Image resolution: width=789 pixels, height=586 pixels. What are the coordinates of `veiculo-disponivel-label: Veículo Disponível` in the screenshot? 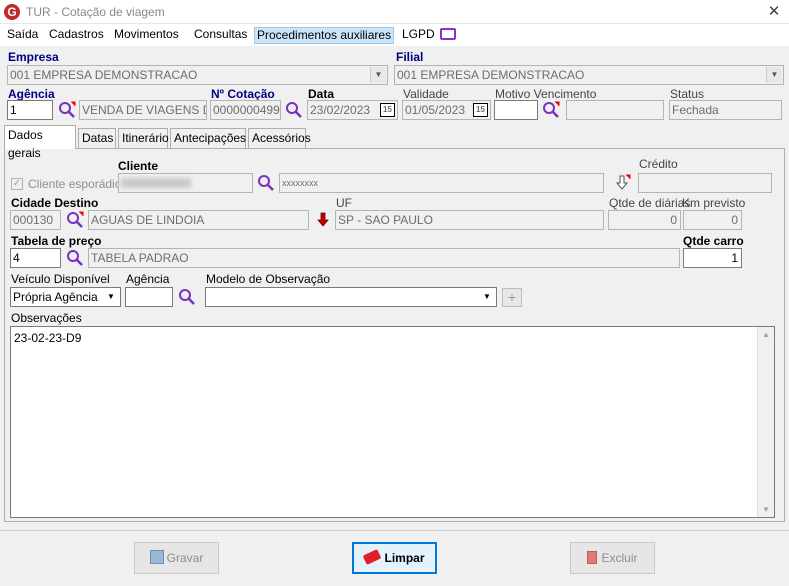 It's located at (60, 279).